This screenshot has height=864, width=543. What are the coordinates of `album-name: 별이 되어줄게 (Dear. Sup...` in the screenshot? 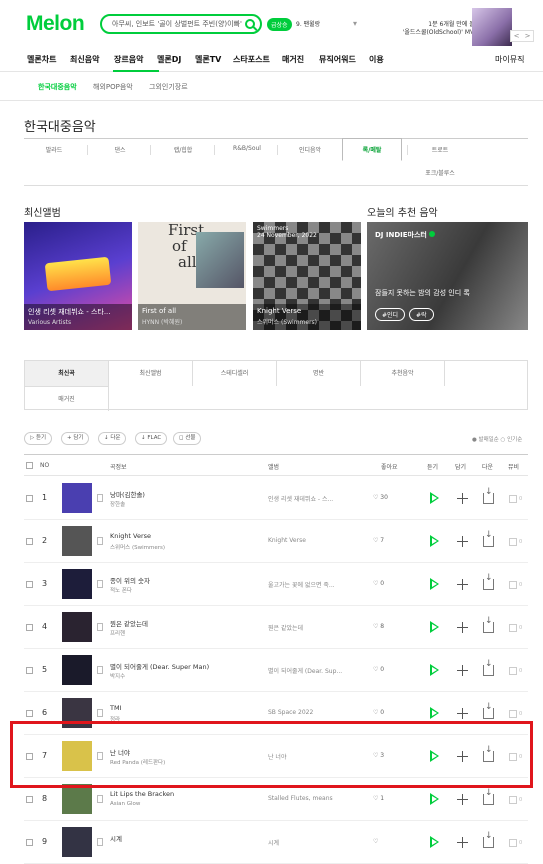 It's located at (305, 670).